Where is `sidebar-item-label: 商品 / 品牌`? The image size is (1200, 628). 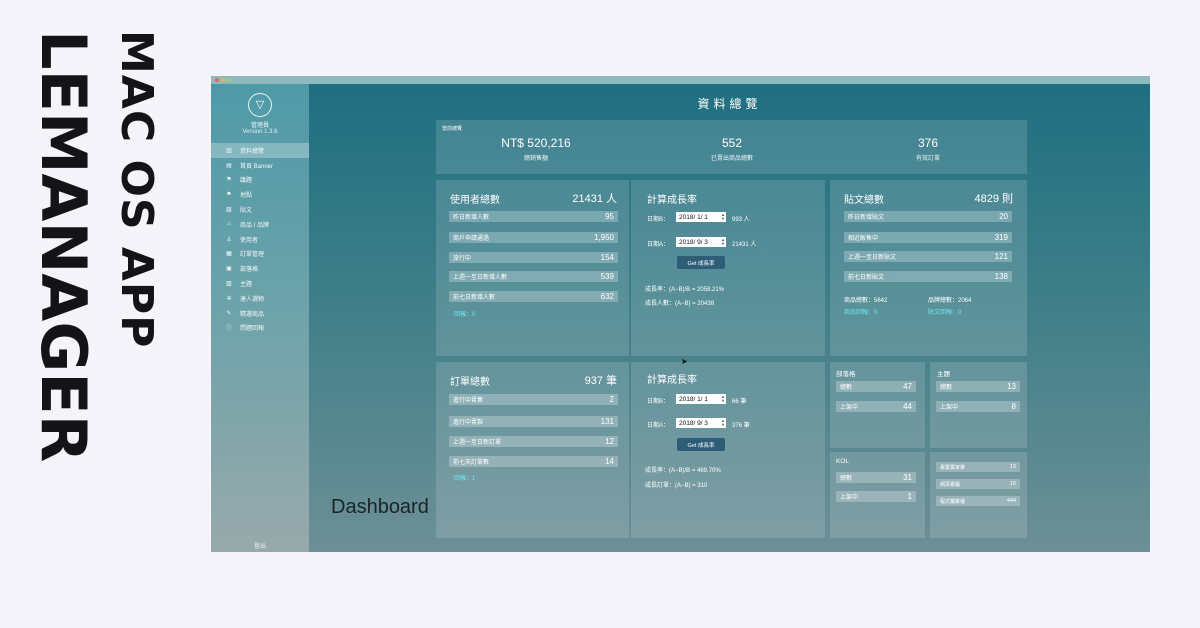
sidebar-item-label: 商品 / 品牌 is located at coordinates (255, 225).